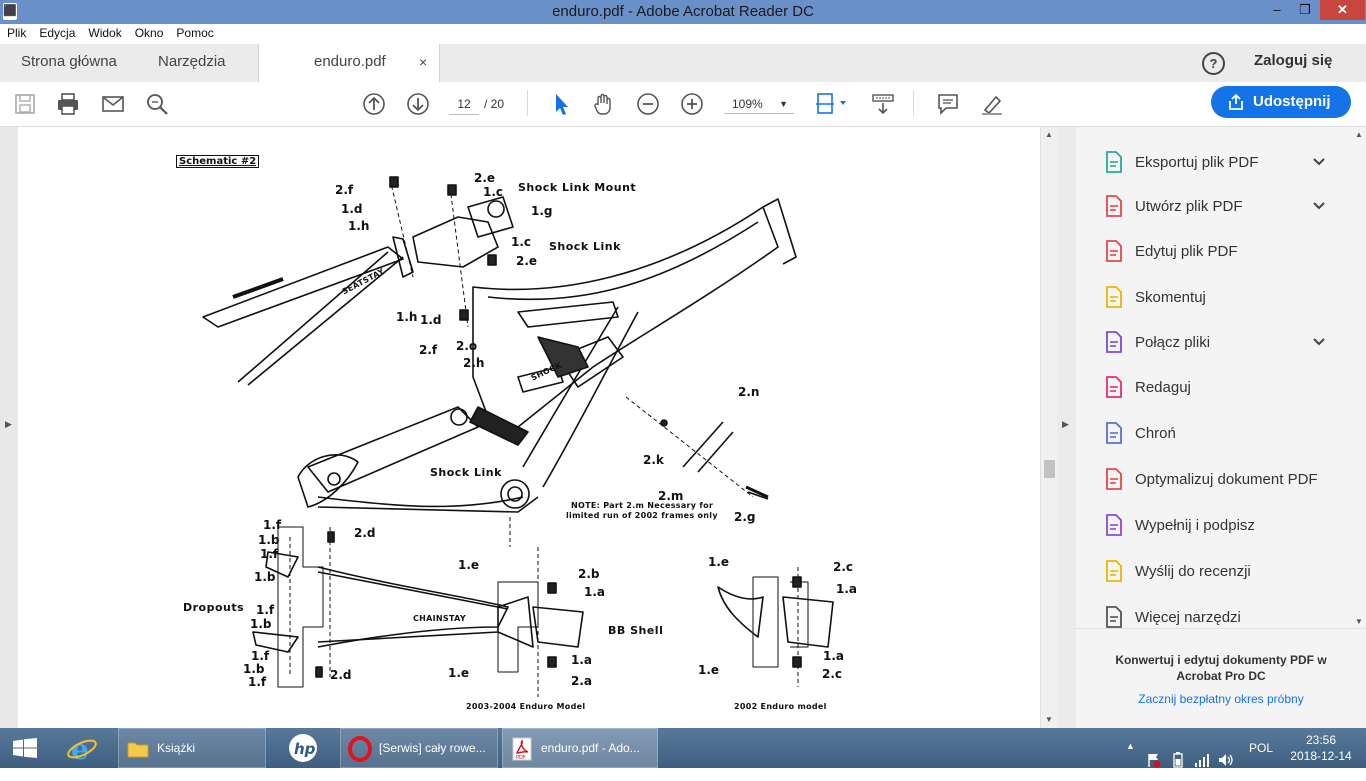  What do you see at coordinates (992, 104) in the screenshot?
I see `highlight-pen-icon` at bounding box center [992, 104].